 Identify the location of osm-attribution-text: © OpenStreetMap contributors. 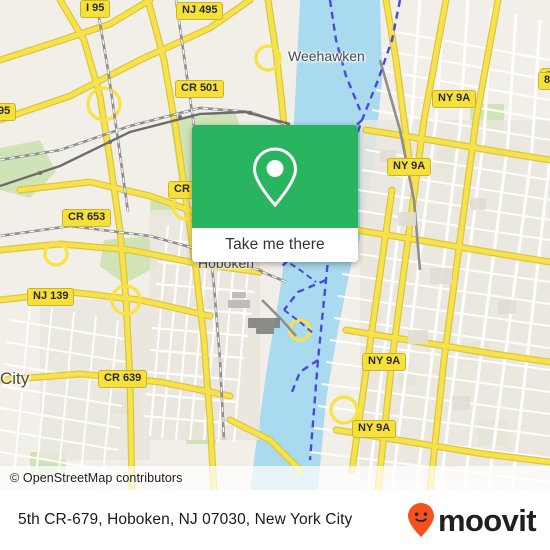
(96, 478).